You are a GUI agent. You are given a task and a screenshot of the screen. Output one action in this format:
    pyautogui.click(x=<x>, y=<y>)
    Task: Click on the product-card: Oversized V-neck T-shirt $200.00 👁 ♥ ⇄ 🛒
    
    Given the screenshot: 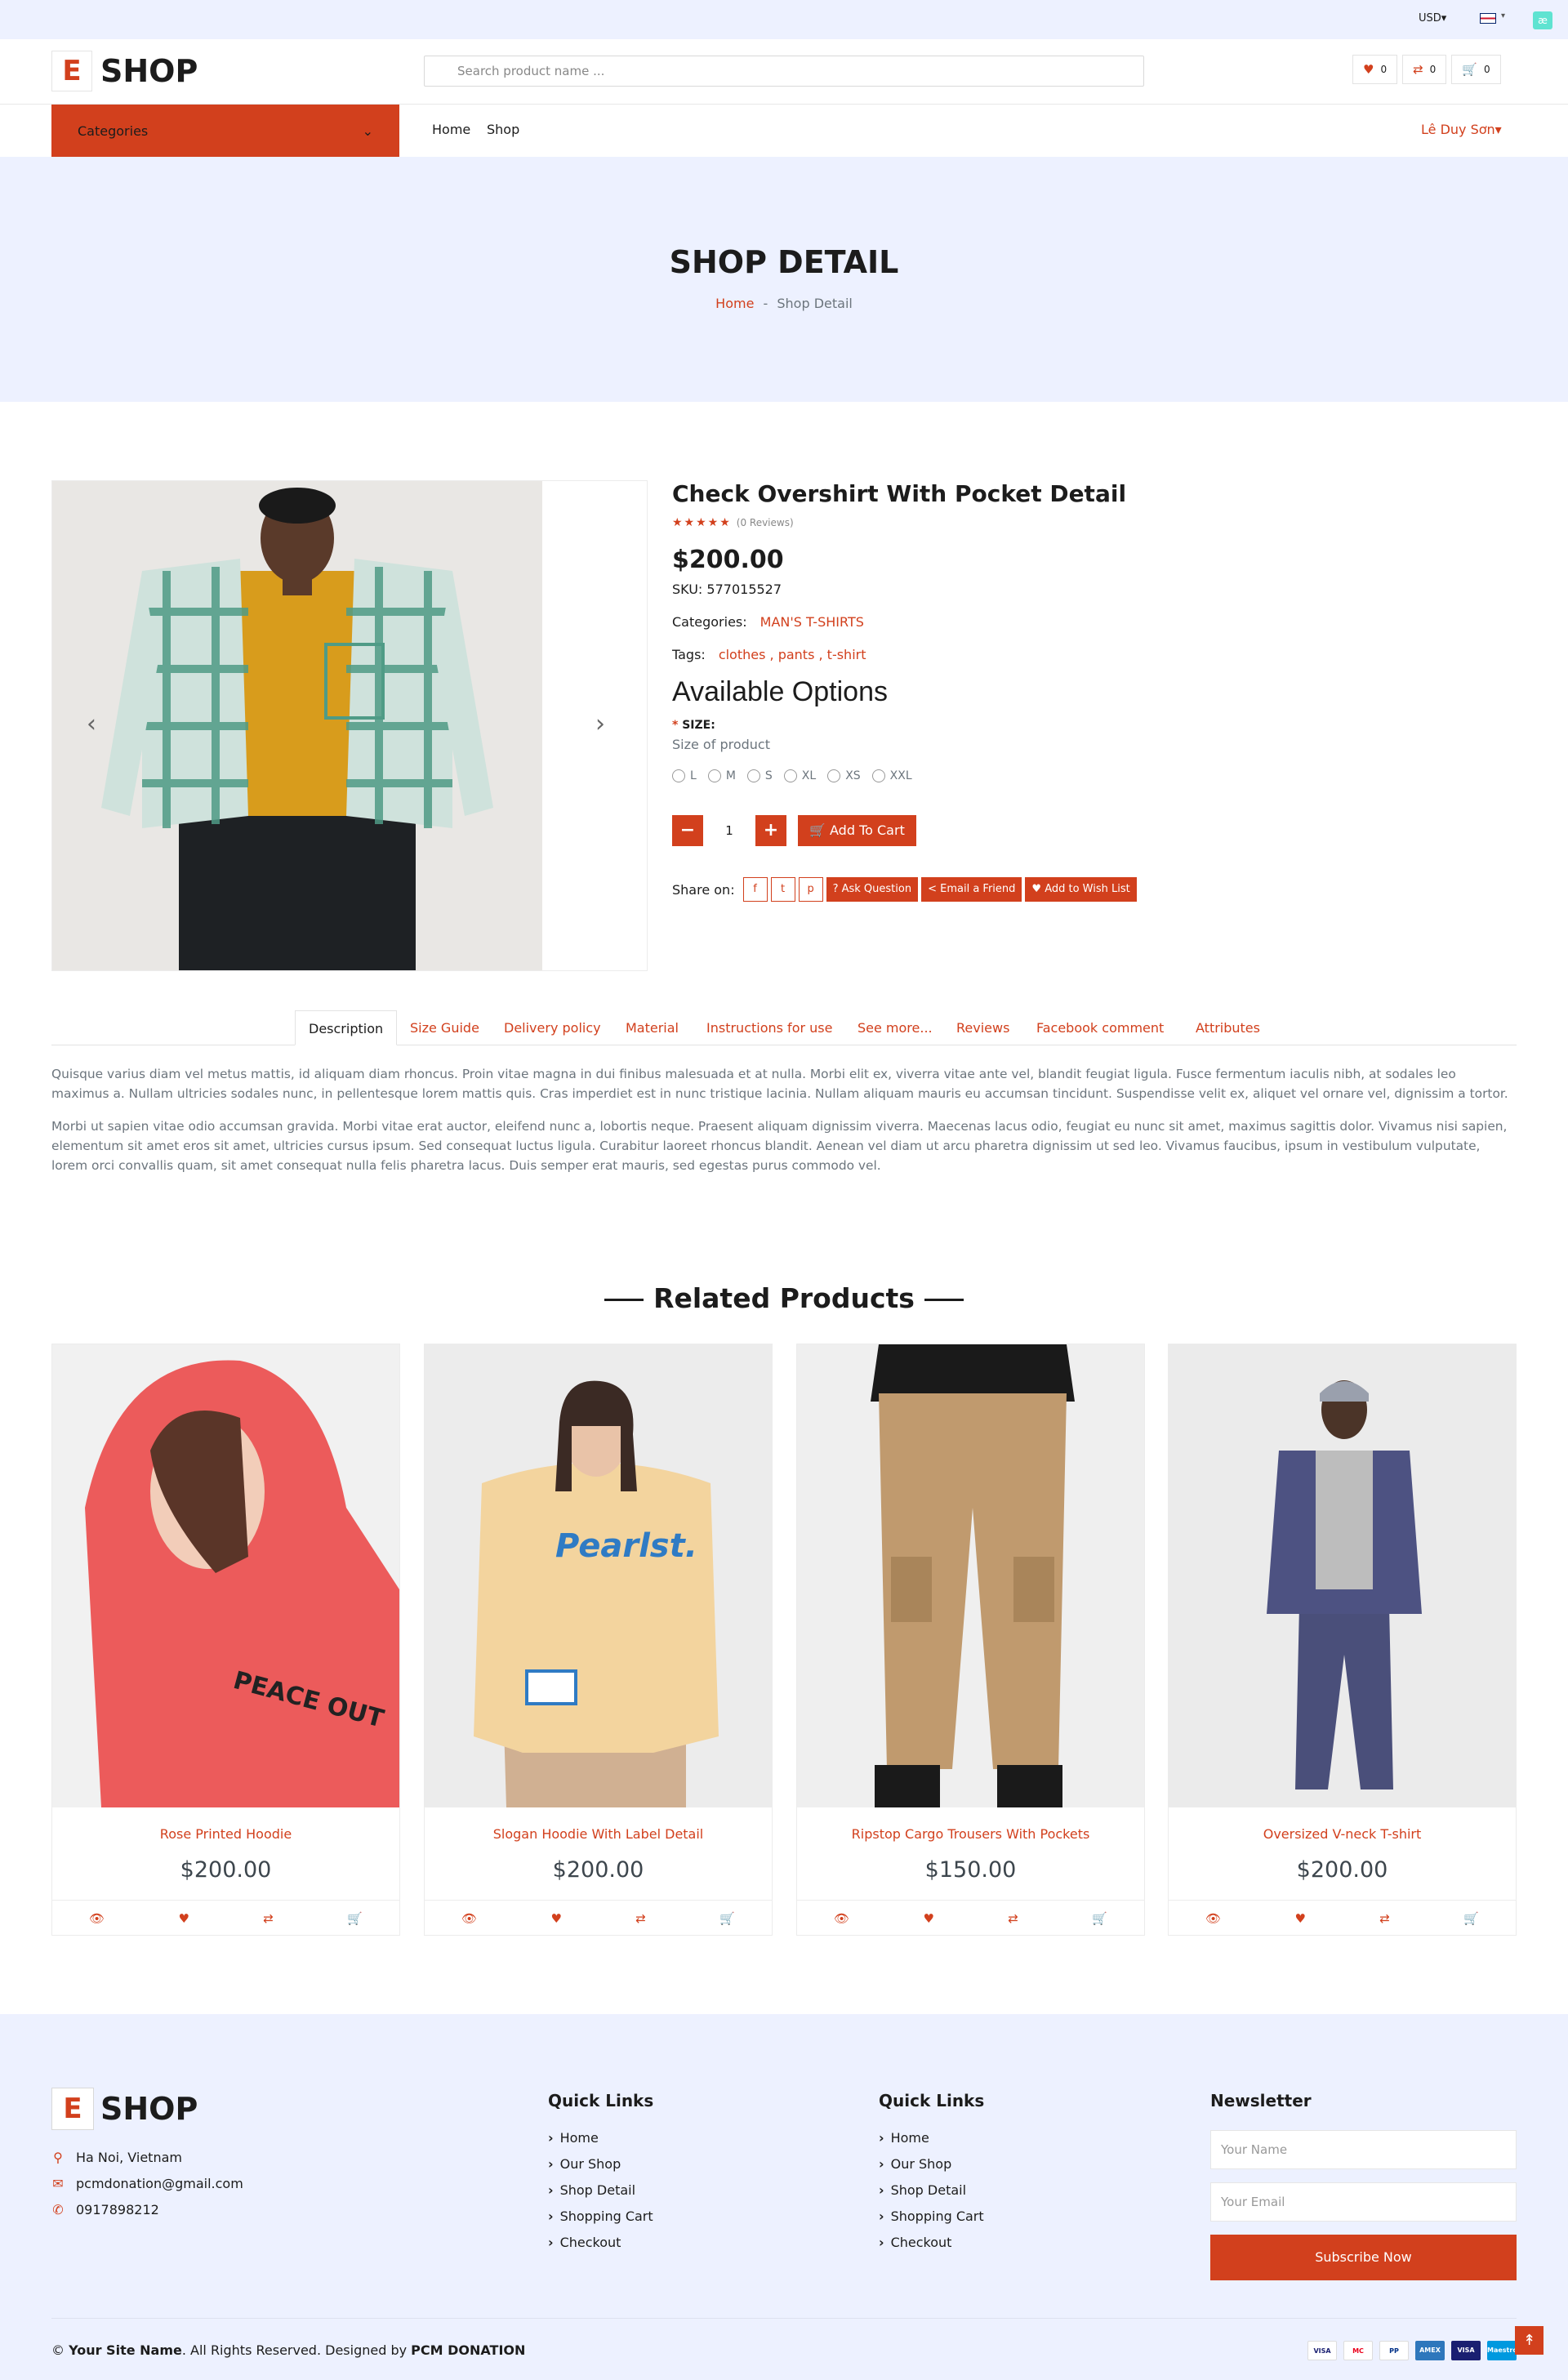 What is the action you would take?
    pyautogui.click(x=1342, y=1640)
    